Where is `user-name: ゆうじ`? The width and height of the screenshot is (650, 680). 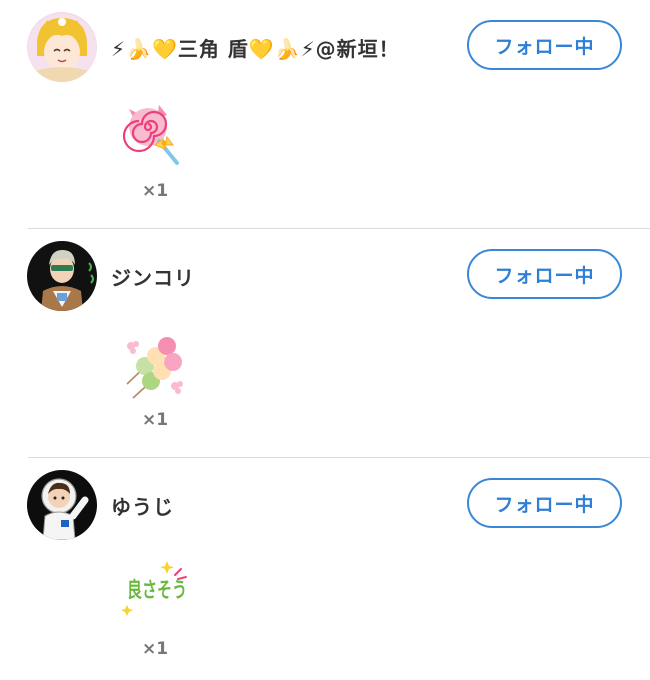
user-name: ゆうじ is located at coordinates (142, 505).